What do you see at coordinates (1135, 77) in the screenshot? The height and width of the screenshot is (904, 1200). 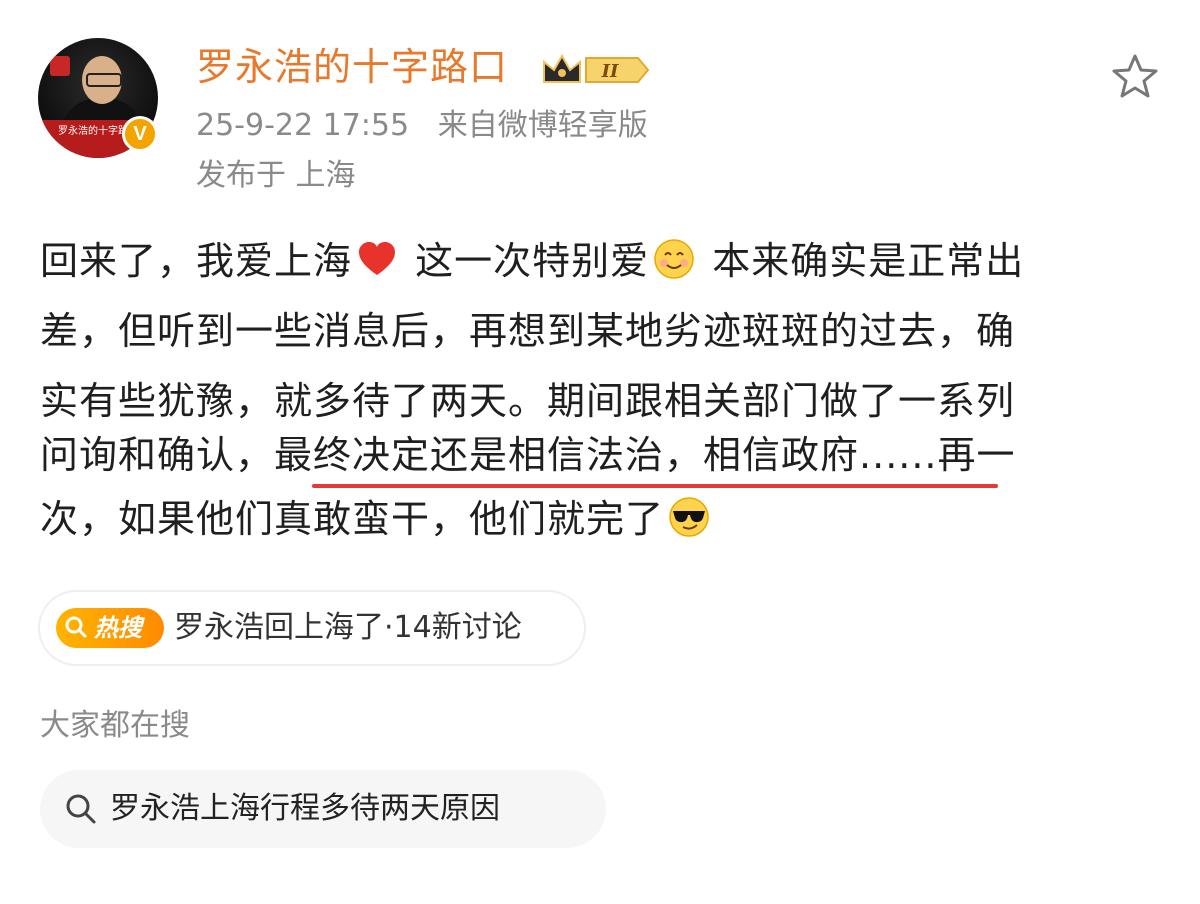 I see `favorite-star-icon` at bounding box center [1135, 77].